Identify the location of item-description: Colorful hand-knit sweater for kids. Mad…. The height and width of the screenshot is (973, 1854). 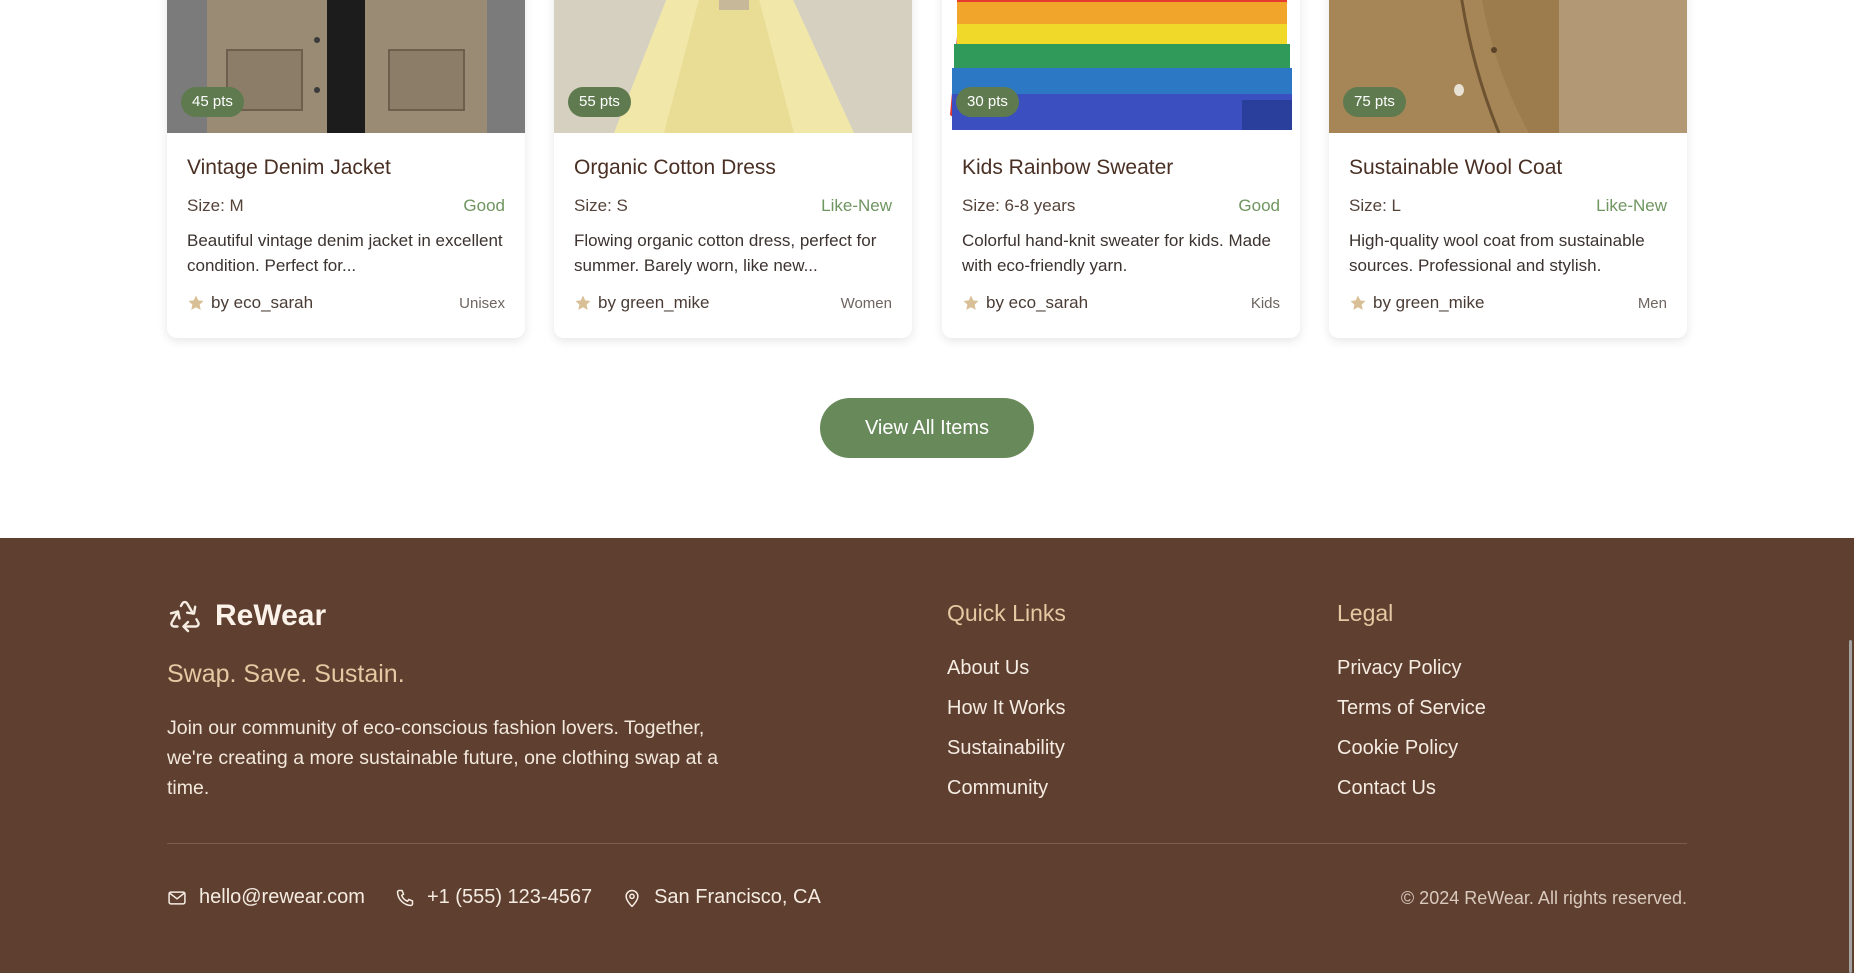
(1116, 253).